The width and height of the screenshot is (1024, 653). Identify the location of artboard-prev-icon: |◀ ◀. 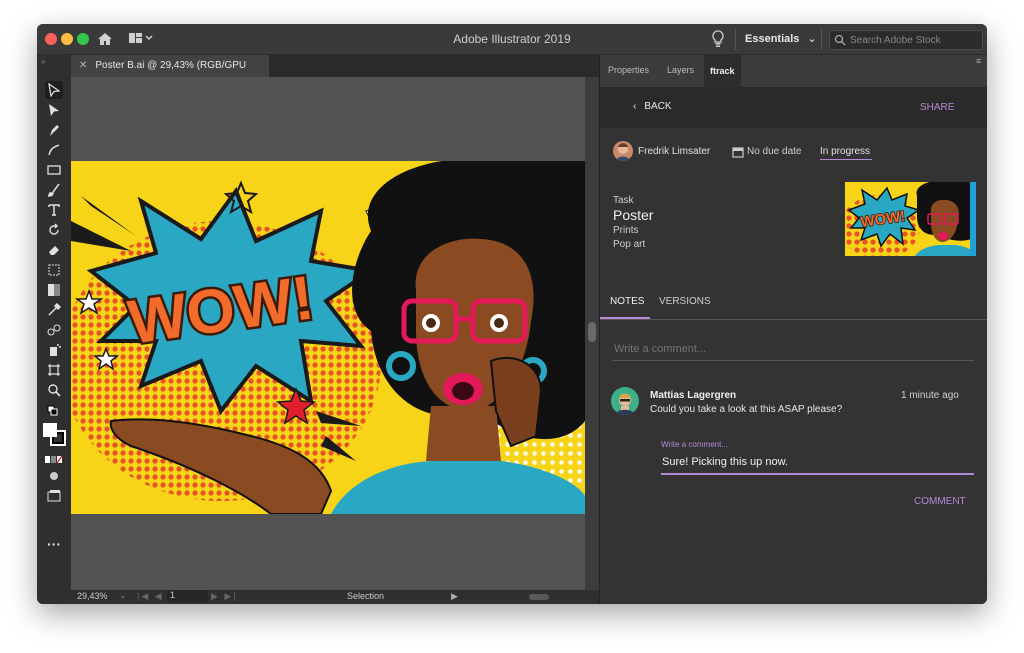
(150, 596).